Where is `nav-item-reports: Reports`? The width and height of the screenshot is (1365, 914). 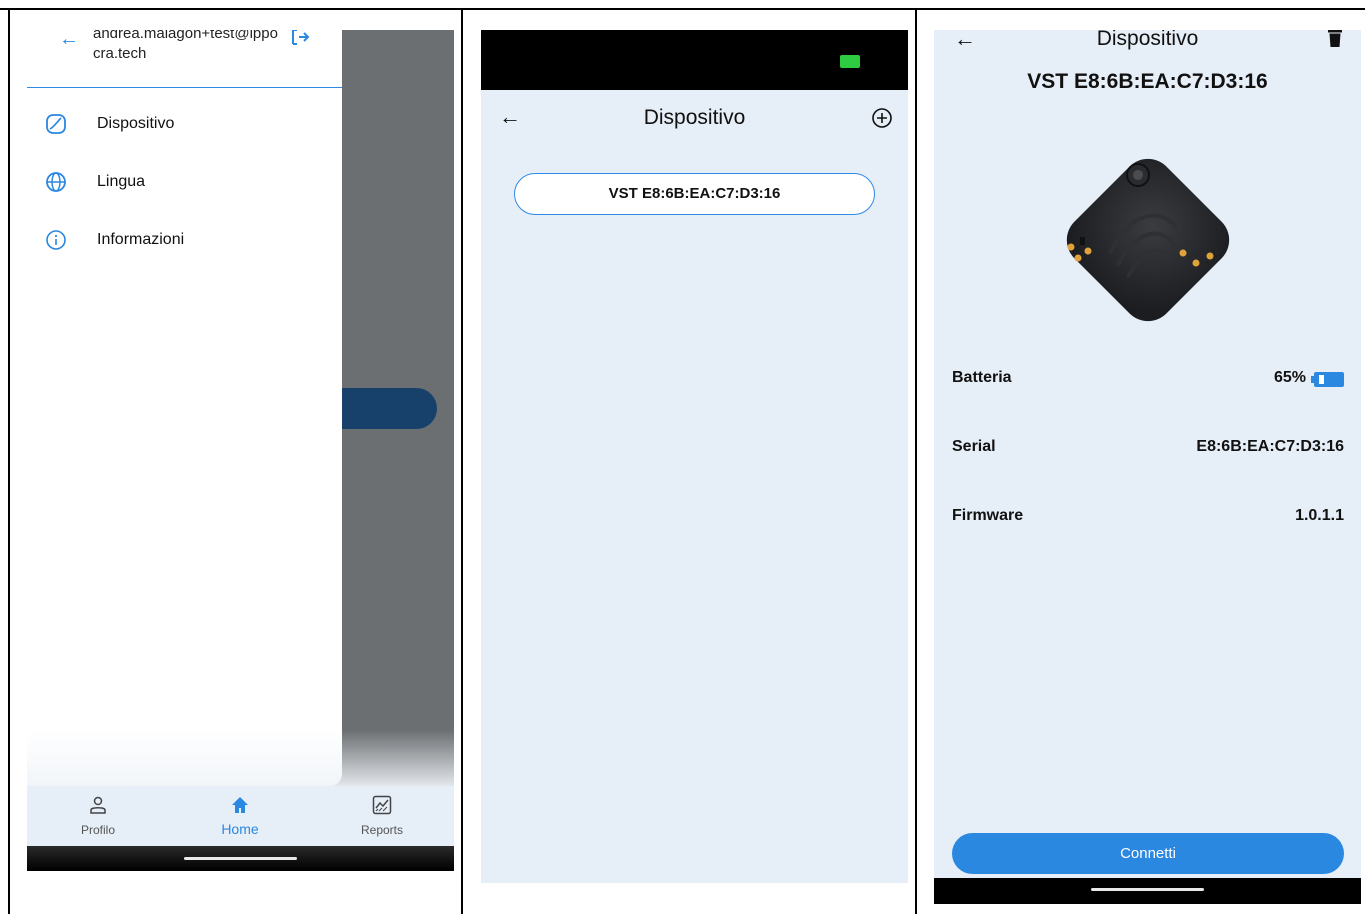 nav-item-reports: Reports is located at coordinates (382, 816).